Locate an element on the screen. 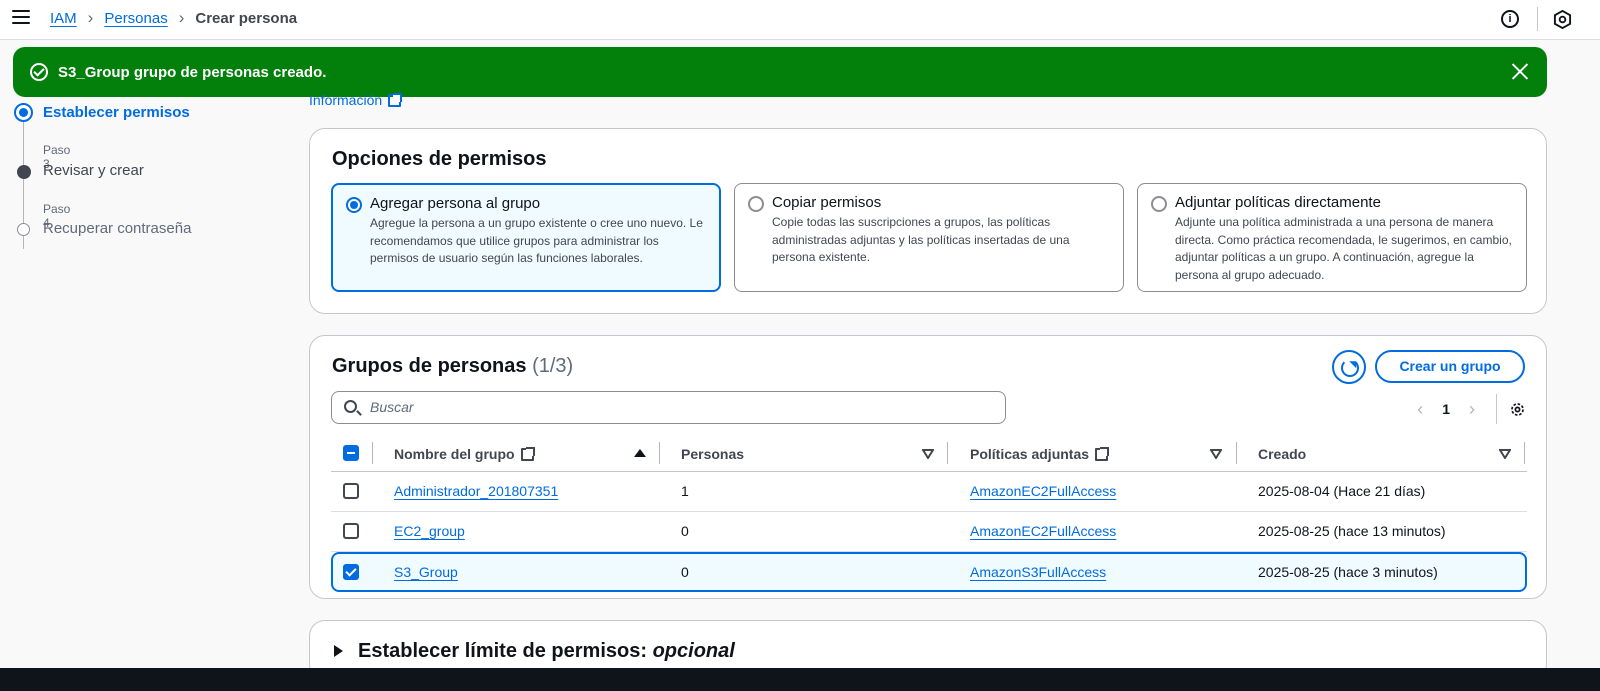  breadcrumb-personas-link: Personas is located at coordinates (135, 18).